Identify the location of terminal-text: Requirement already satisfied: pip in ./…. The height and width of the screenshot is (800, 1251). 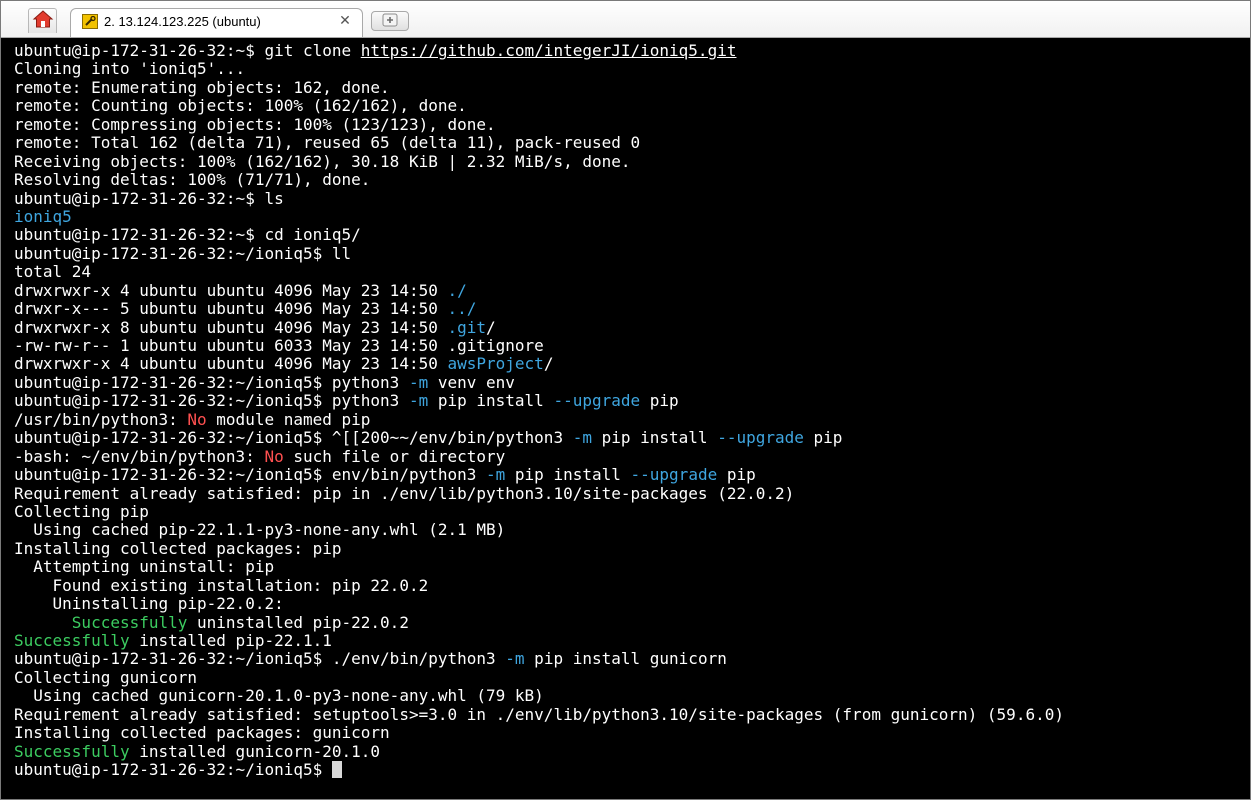
(404, 493).